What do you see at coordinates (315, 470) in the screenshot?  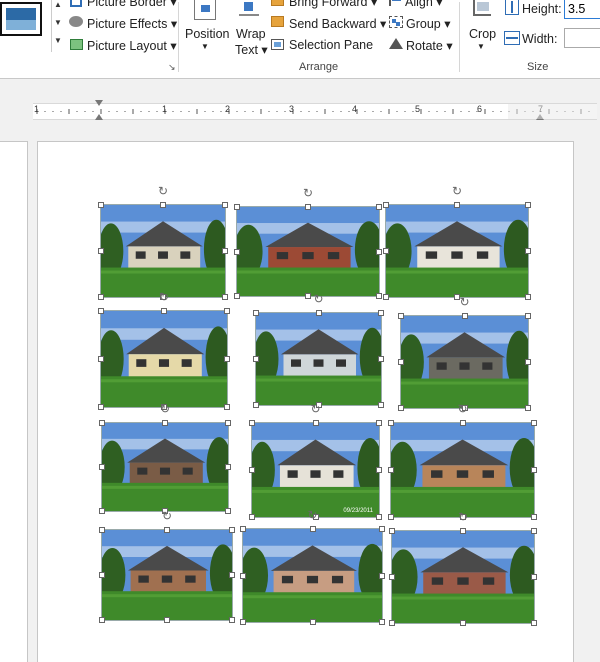 I see `house-photo-8: 09/23/2011` at bounding box center [315, 470].